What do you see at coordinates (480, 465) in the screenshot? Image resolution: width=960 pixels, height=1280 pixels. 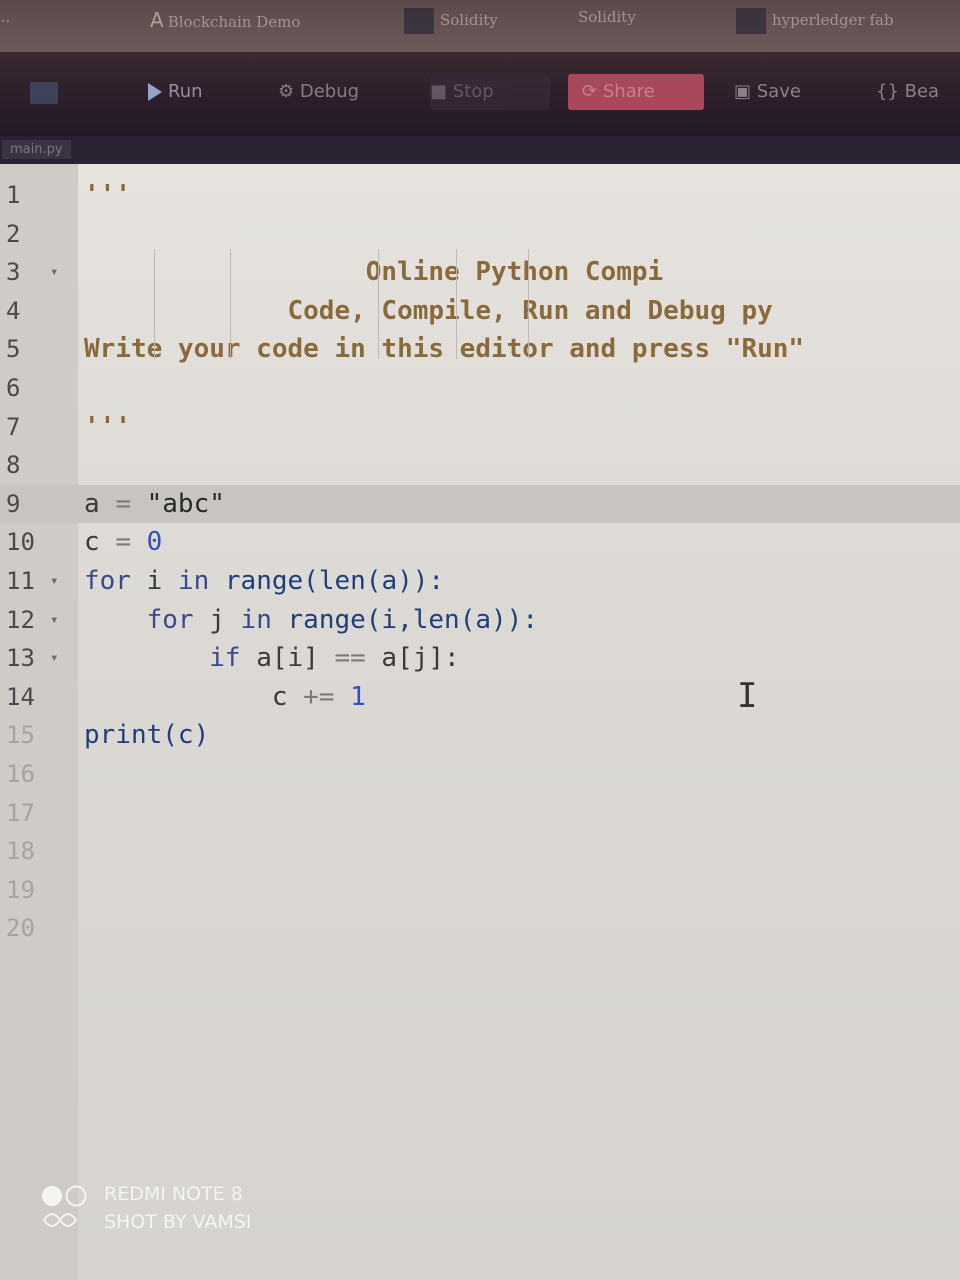 I see `code-line: 8` at bounding box center [480, 465].